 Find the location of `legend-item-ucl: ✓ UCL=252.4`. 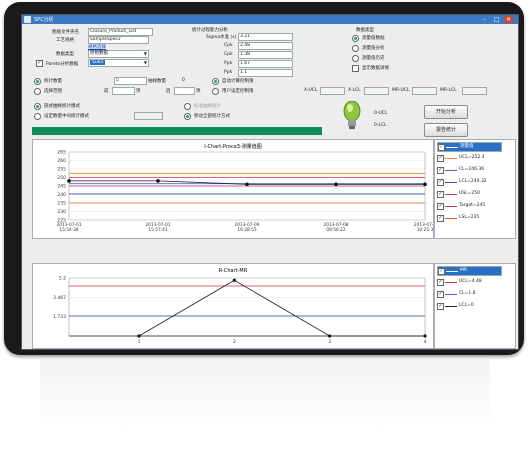

legend-item-ucl: ✓ UCL=252.4 is located at coordinates (468, 158).